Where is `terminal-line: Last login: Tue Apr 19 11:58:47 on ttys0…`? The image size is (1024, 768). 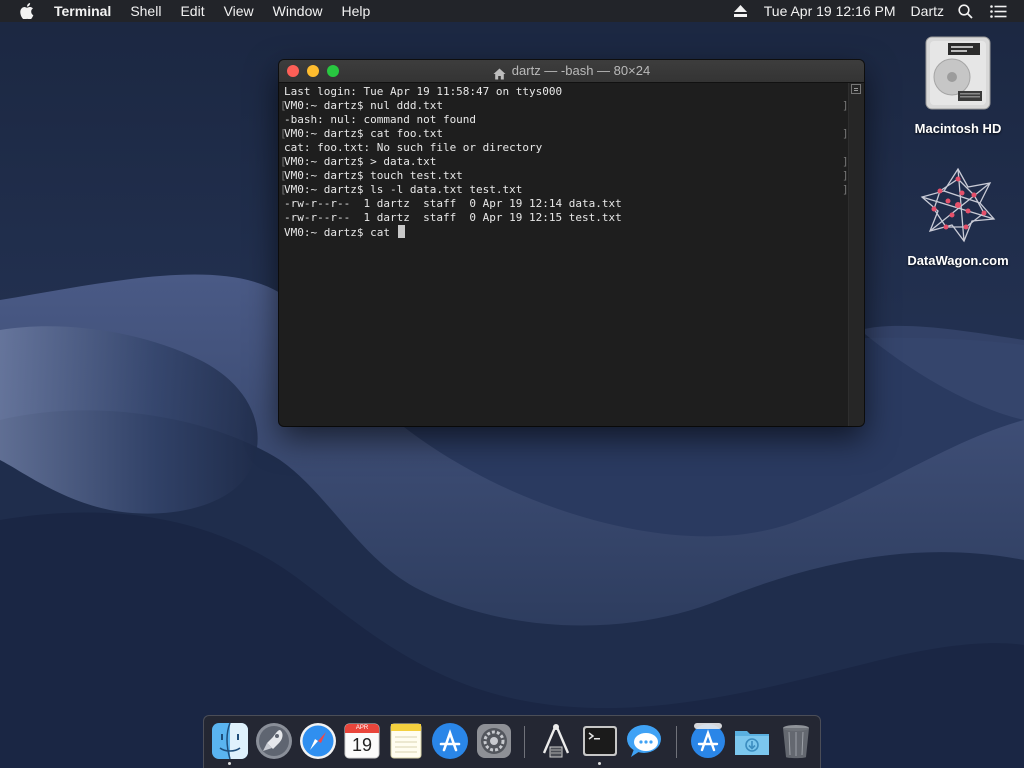
terminal-line: Last login: Tue Apr 19 11:58:47 on ttys0… is located at coordinates (423, 91).